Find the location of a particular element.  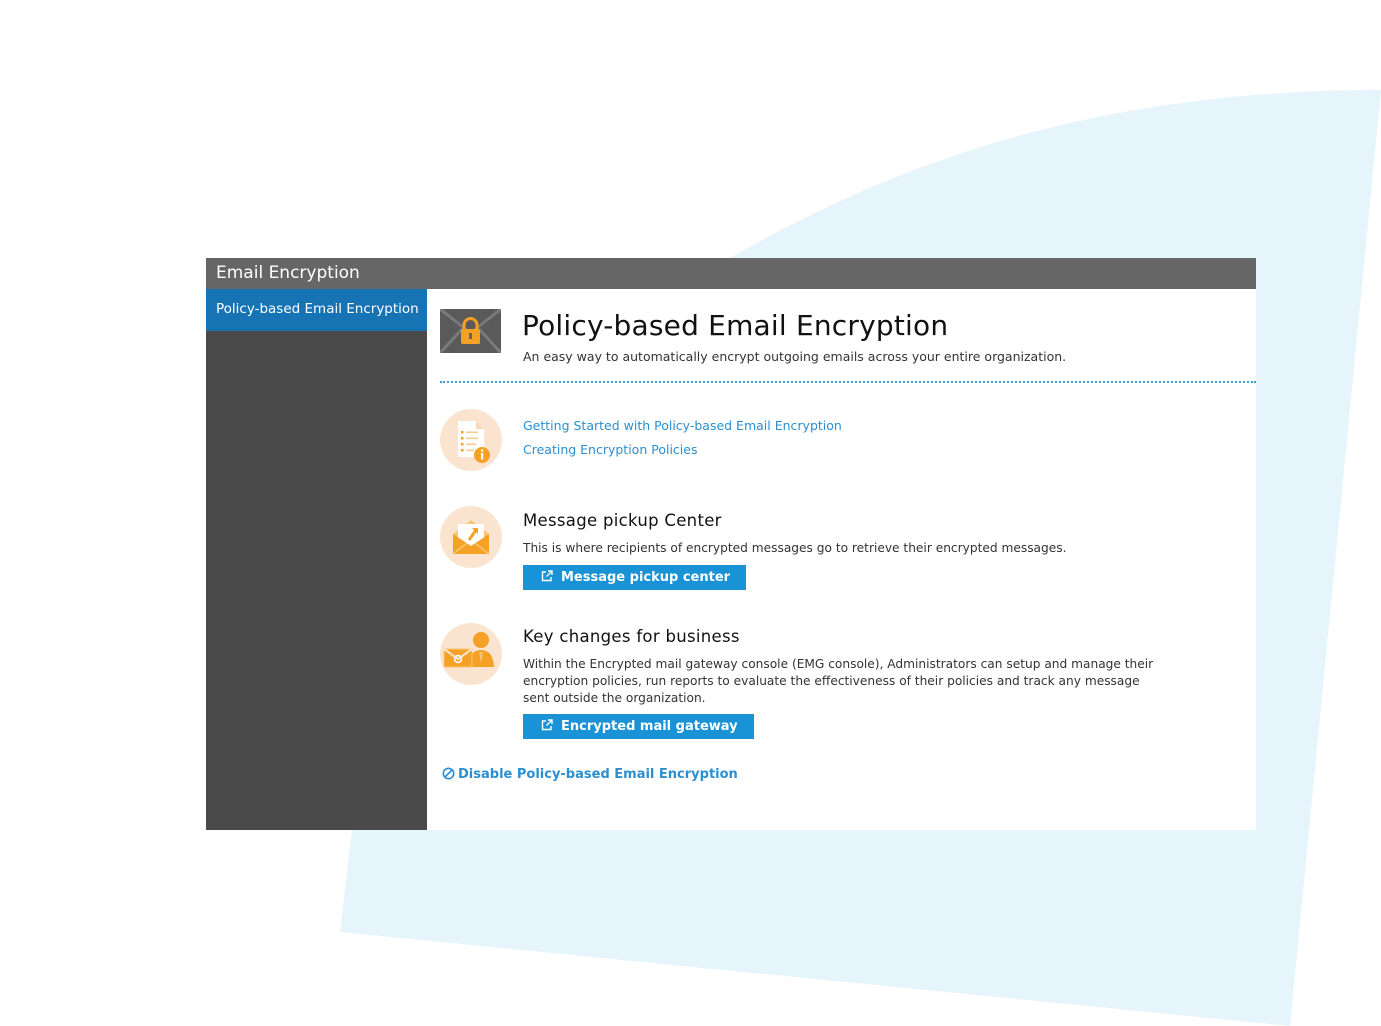

sidebar-item-policy-based-email-encryption: Policy-based Email Encryption is located at coordinates (316, 310).